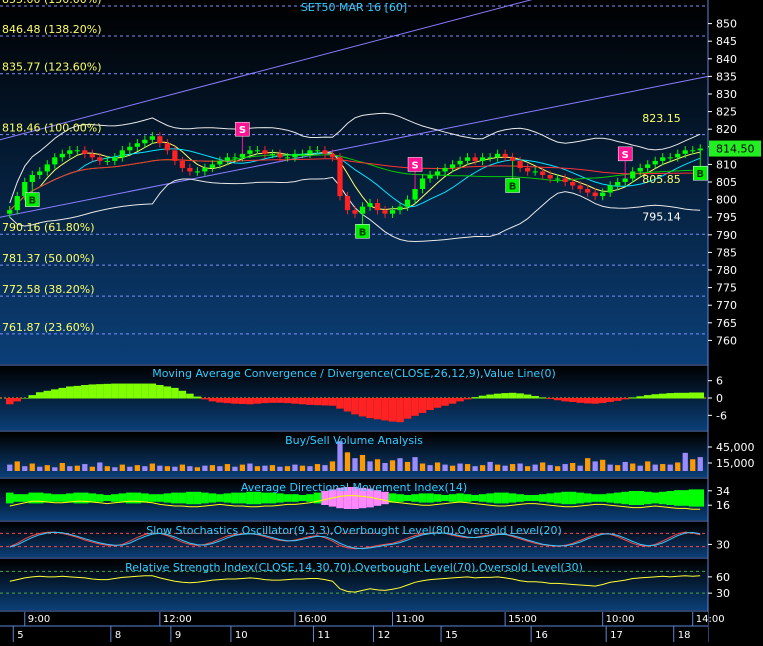  I want to click on ytick-label: 30, so click(723, 544).